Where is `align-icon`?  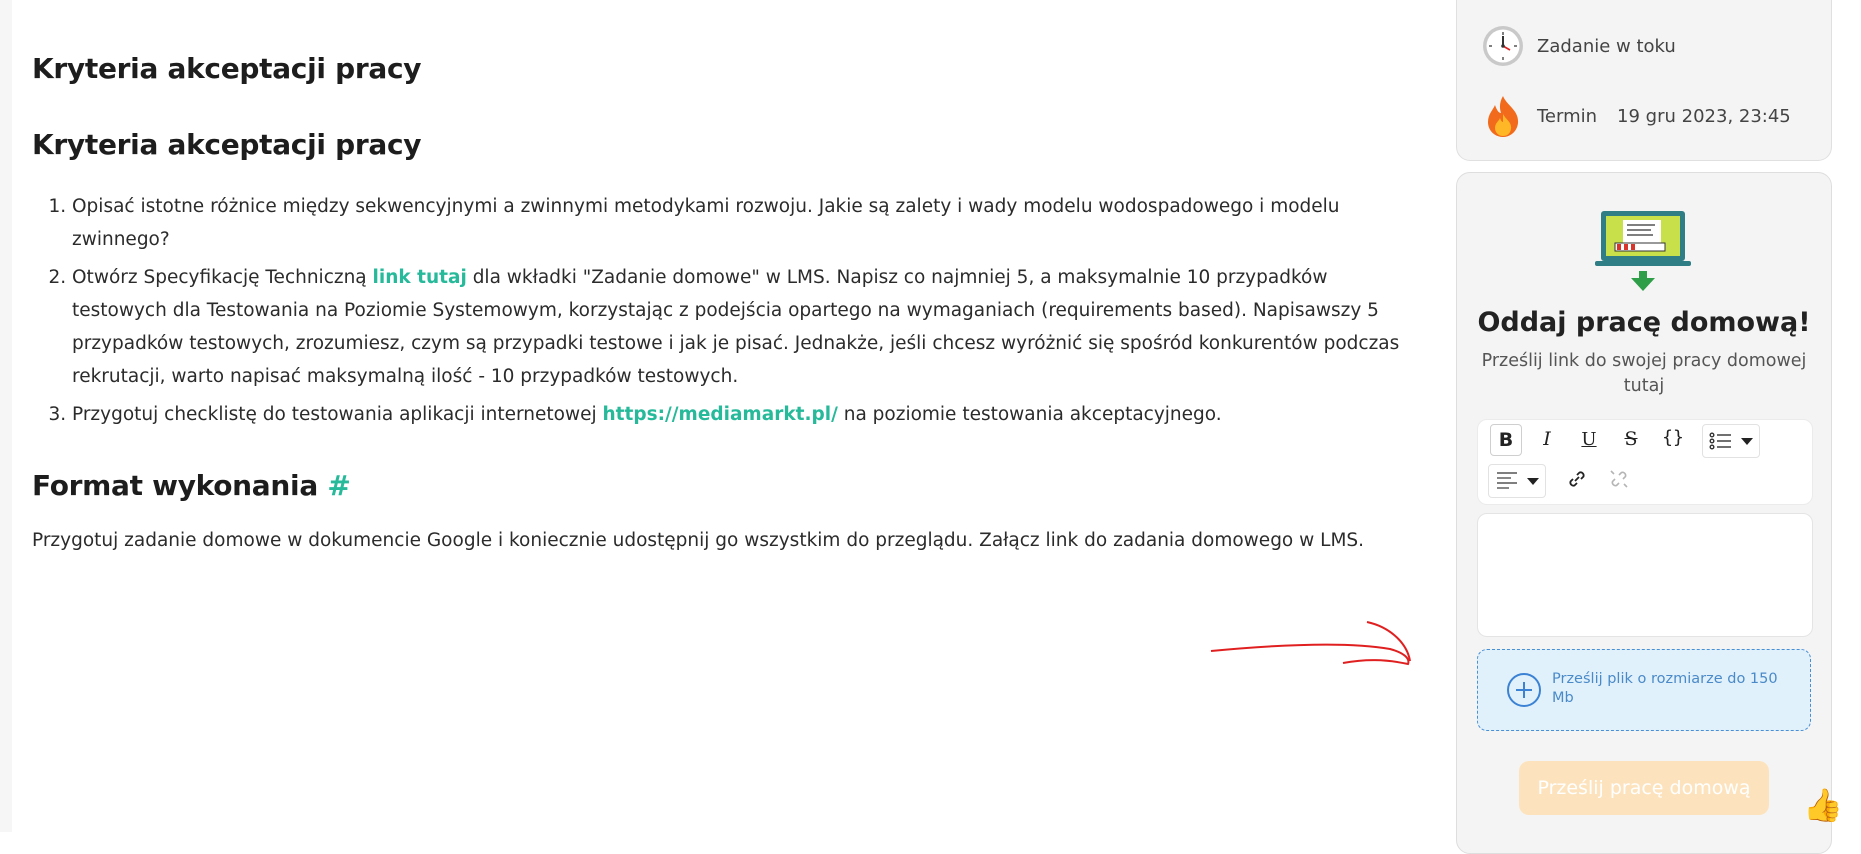
align-icon is located at coordinates (1507, 480).